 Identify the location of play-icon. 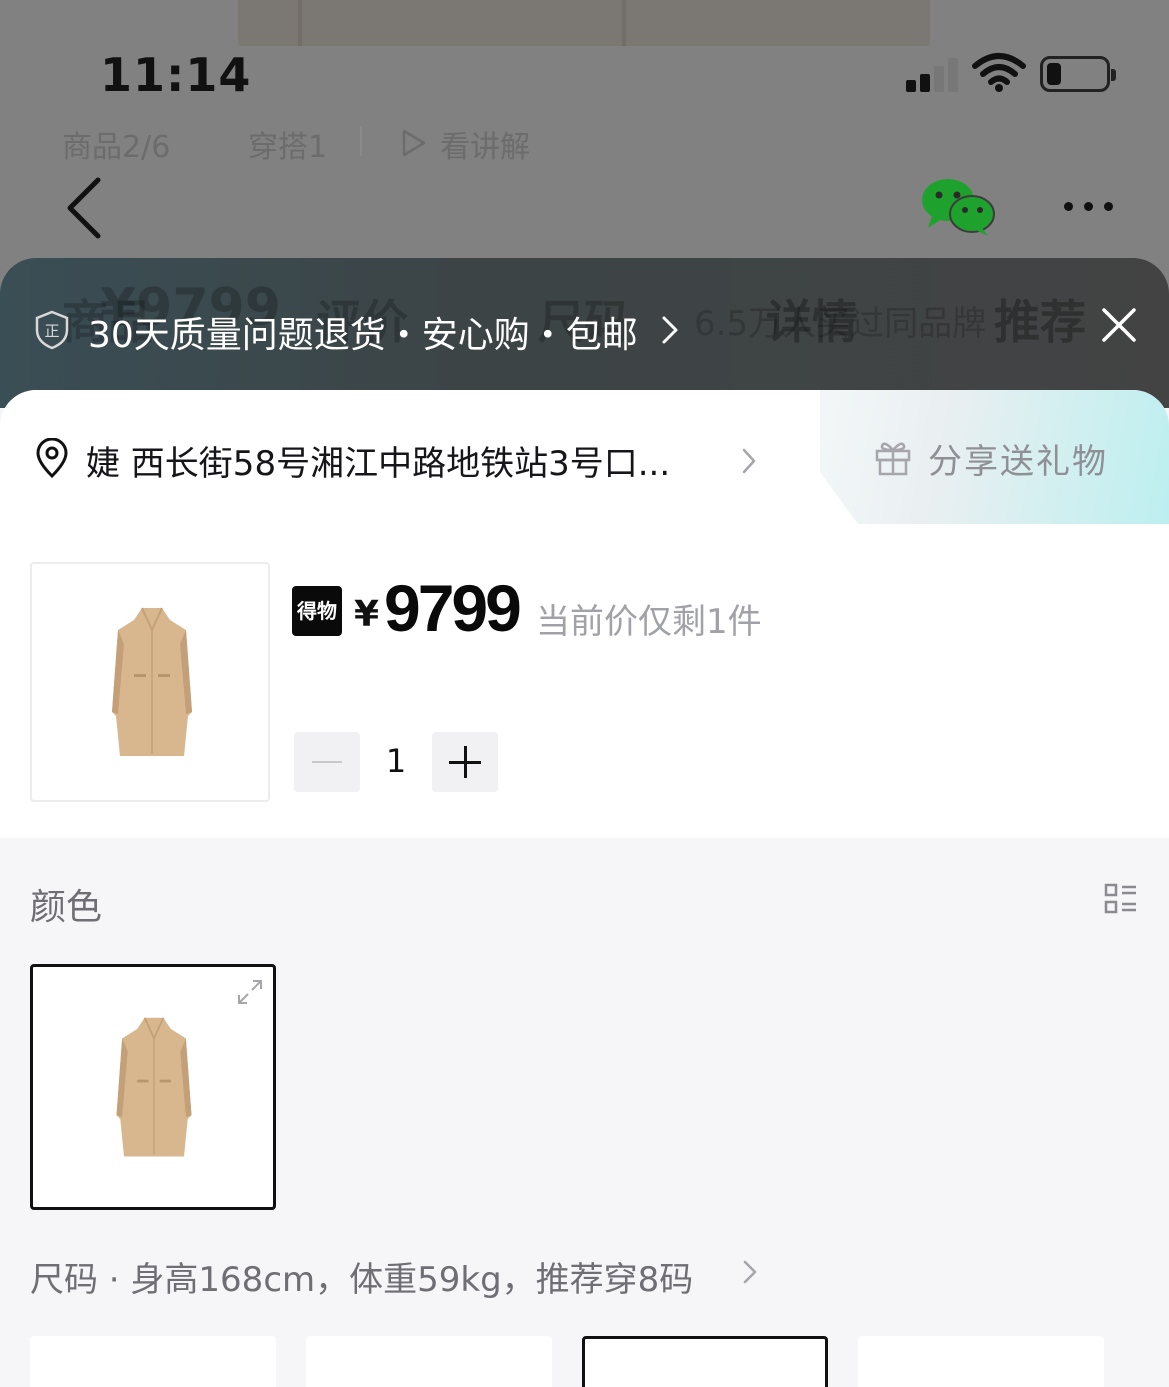
(414, 143).